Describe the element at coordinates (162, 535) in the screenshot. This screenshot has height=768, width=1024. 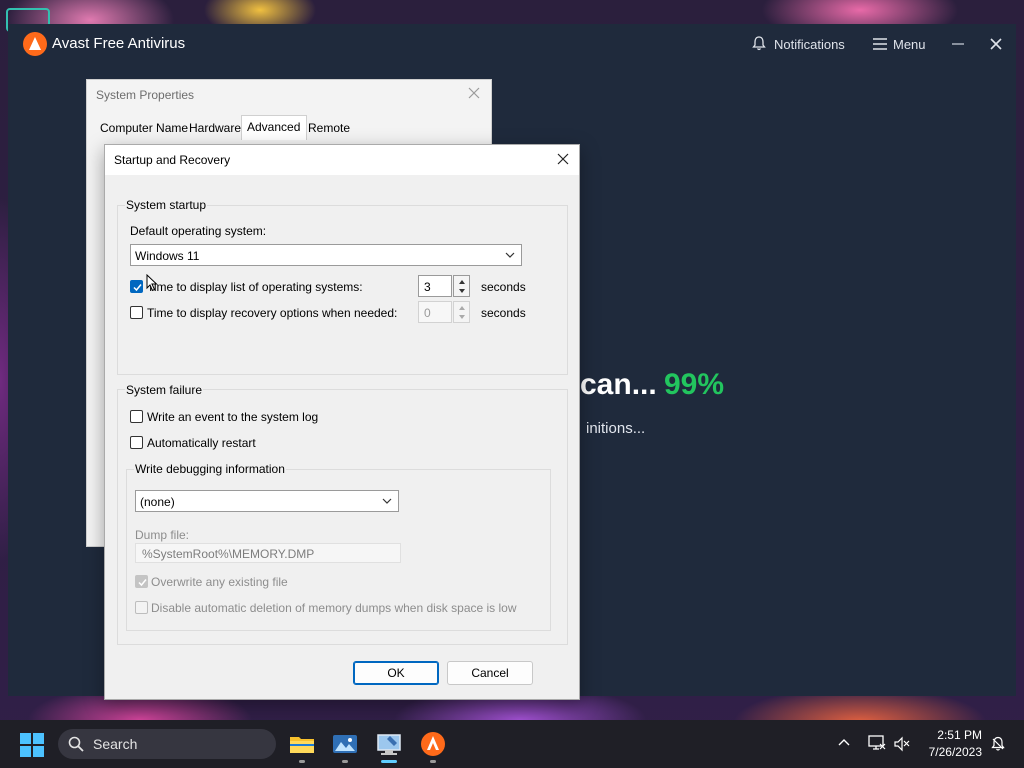
I see `dump-file-label: Dump file:` at that location.